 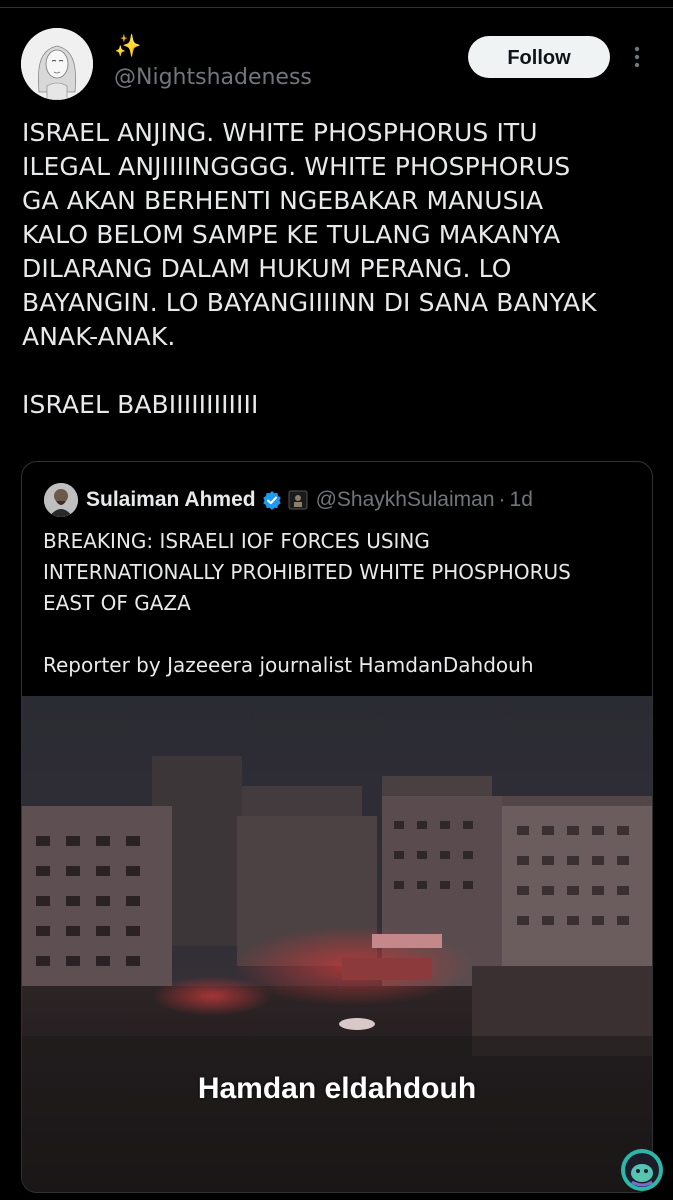 I want to click on quoted-timestamp: 1d, so click(x=521, y=500).